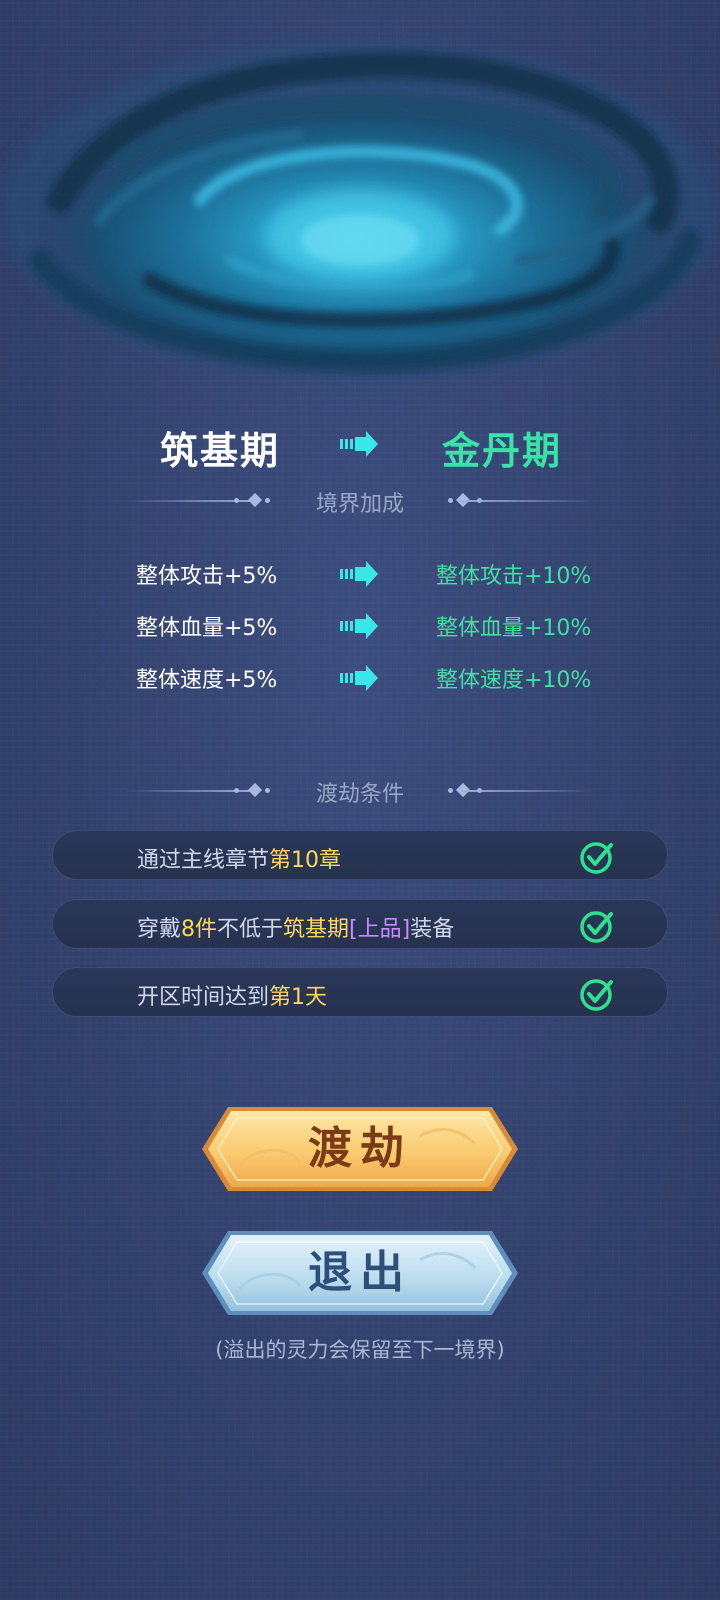 This screenshot has width=720, height=1600. I want to click on bonus-row: 整体血量+5% 整体血量+10%, so click(360, 626).